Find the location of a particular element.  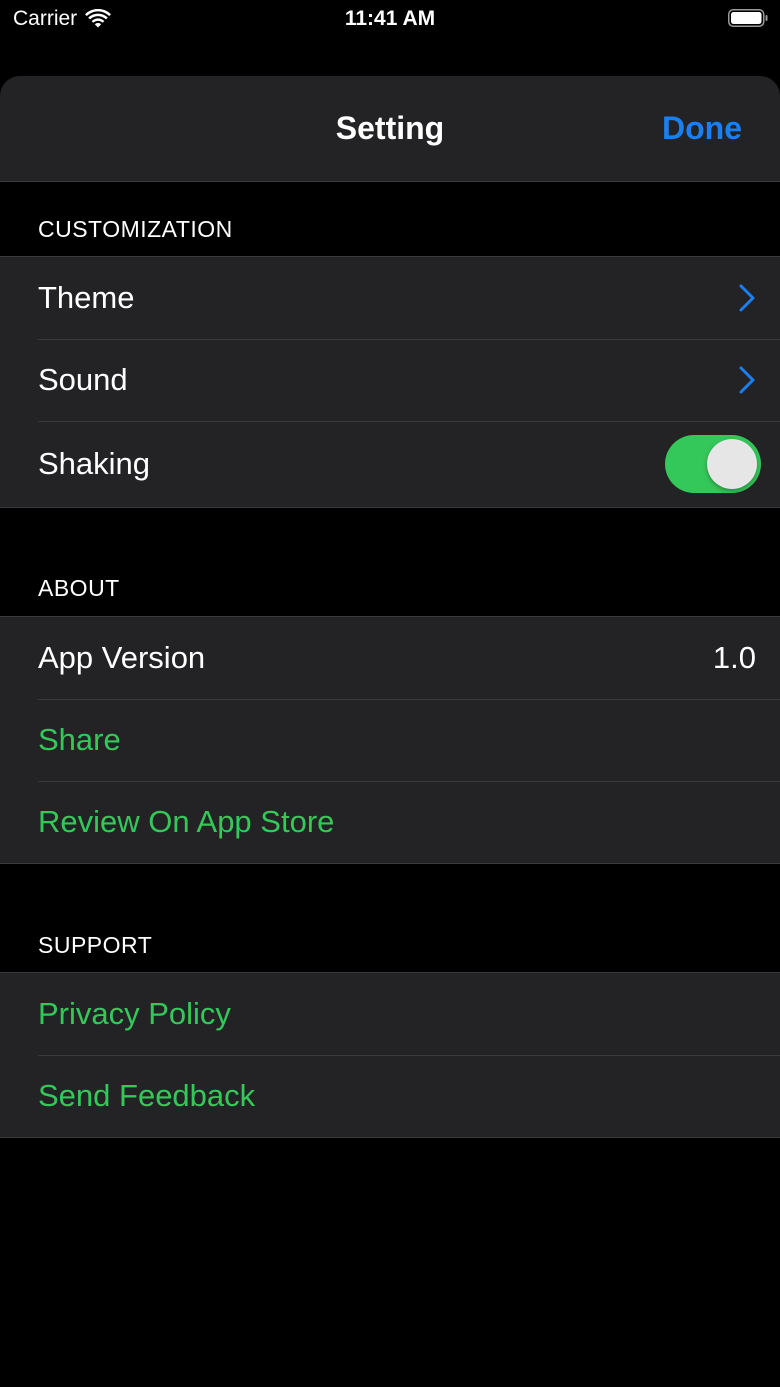

privacy-policy-label: Privacy Policy is located at coordinates (134, 1013).